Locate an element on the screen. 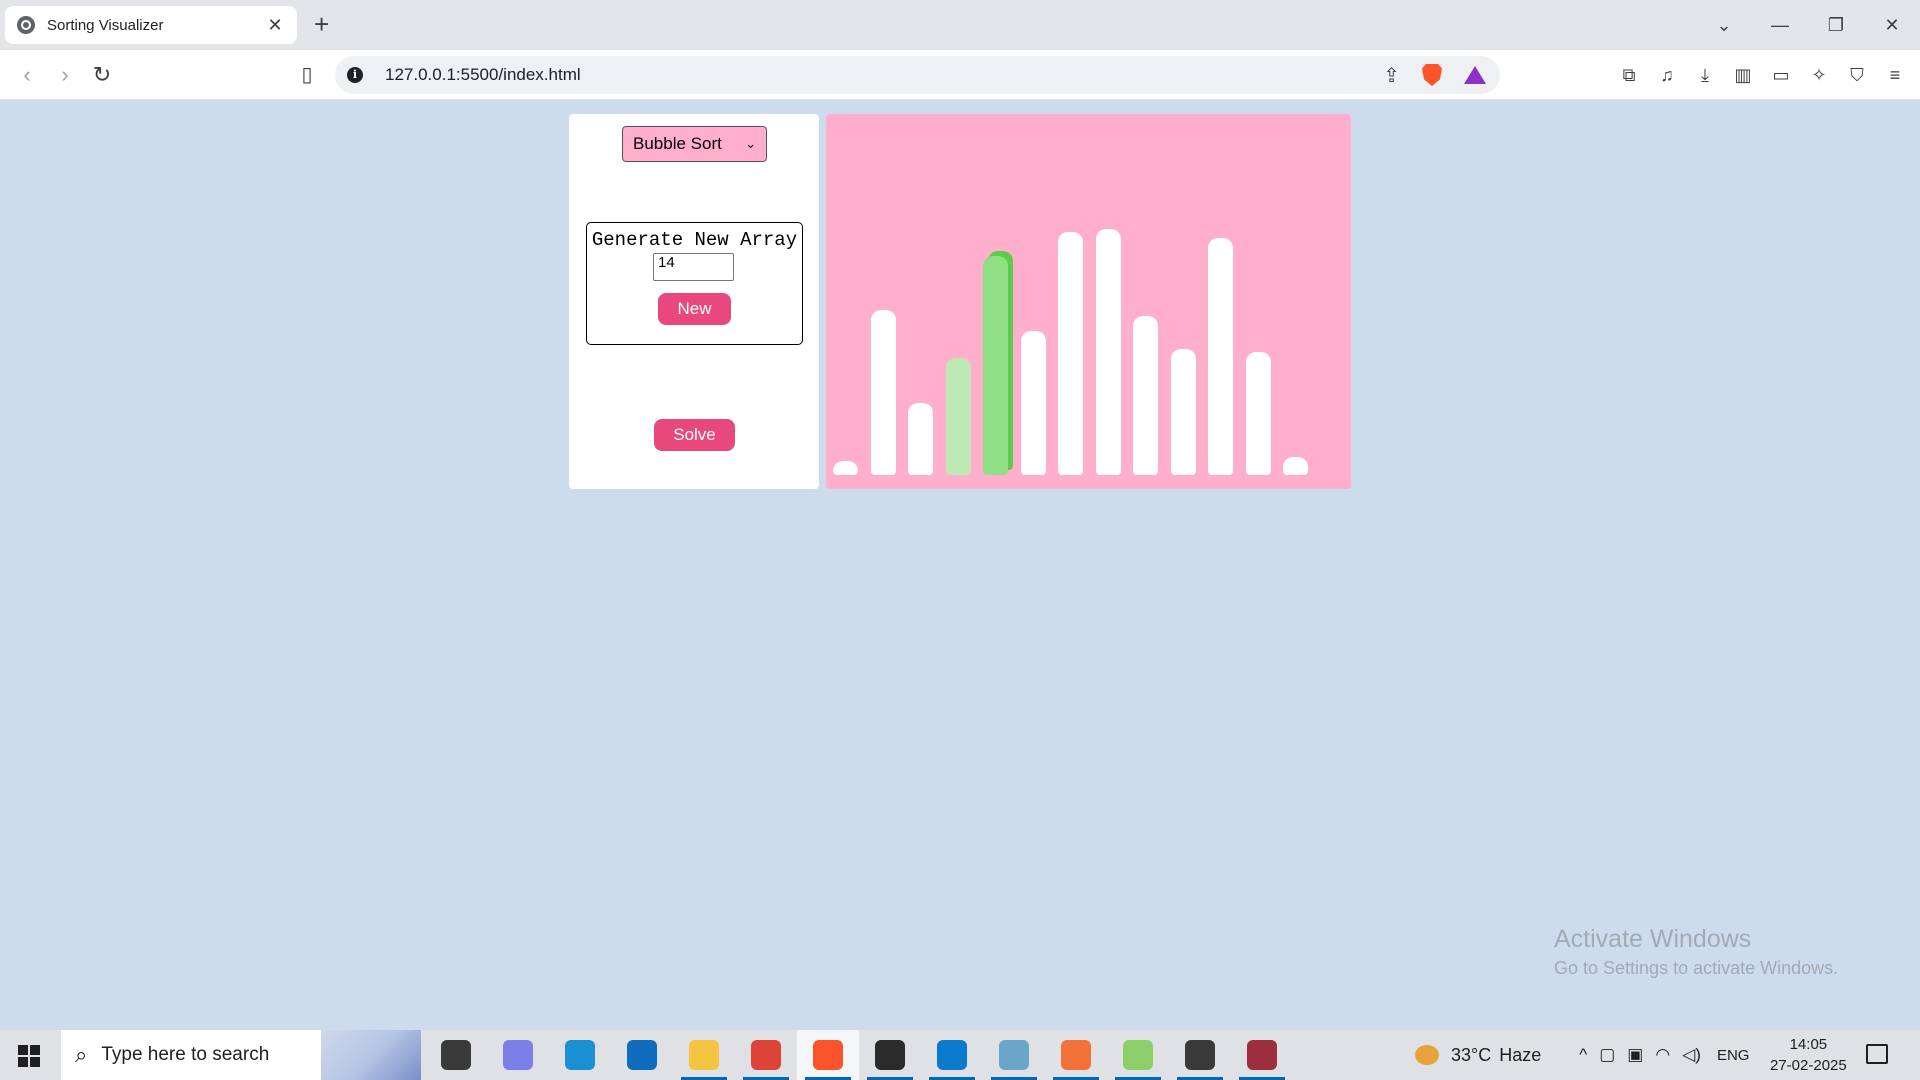 This screenshot has width=1920, height=1080. algorithm-select-value: Bubble Sort is located at coordinates (677, 143).